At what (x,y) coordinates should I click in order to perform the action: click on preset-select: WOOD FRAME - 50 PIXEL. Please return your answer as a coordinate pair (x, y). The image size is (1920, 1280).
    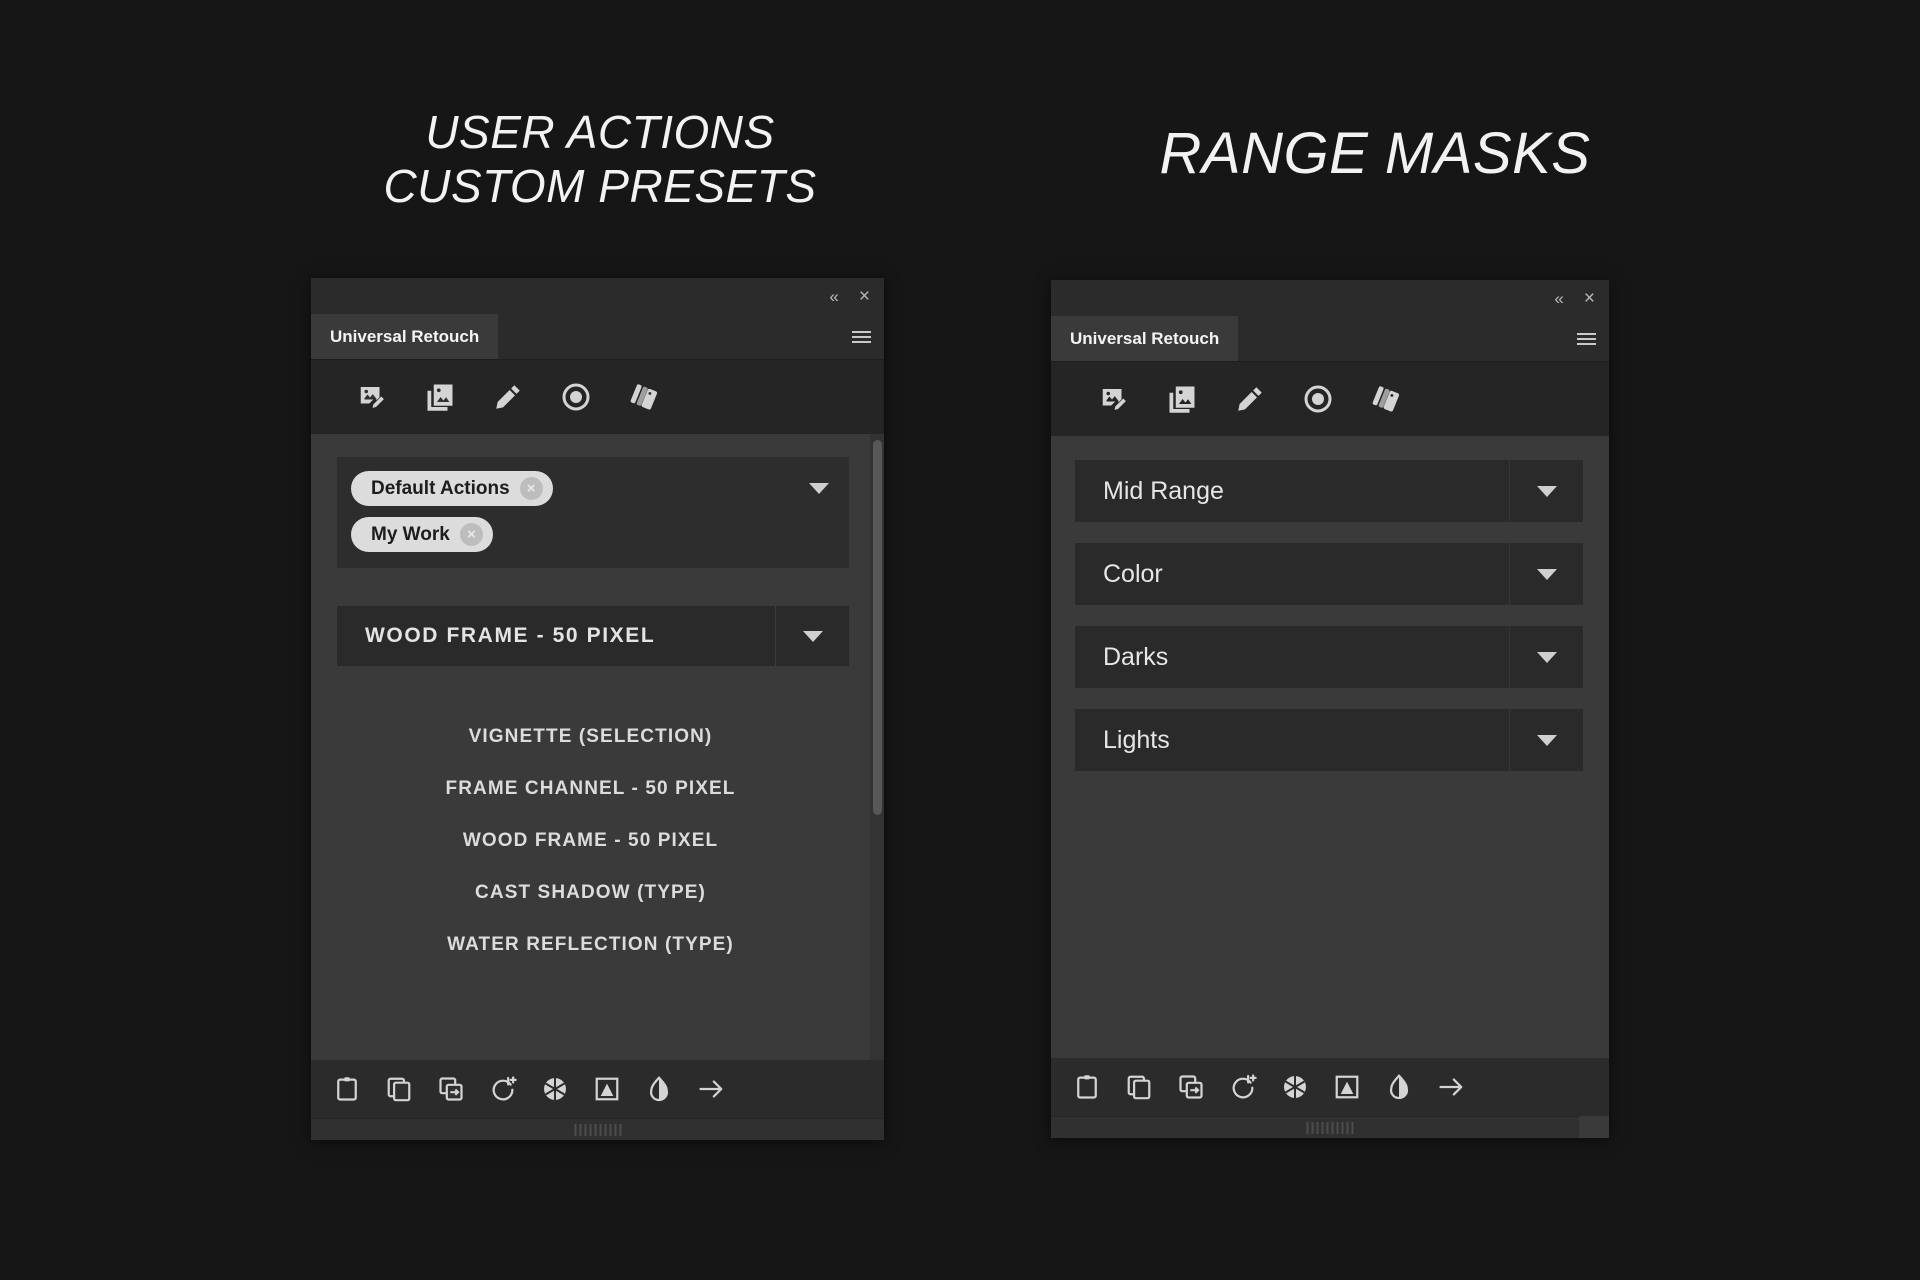
    Looking at the image, I should click on (593, 636).